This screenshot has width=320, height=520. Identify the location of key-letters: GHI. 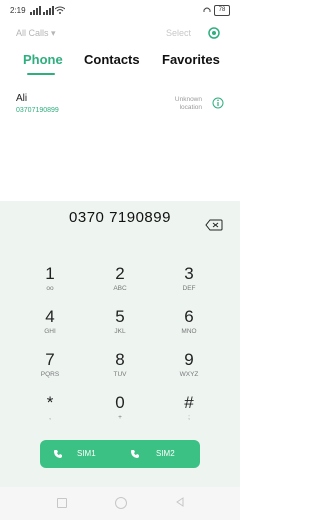
(50, 331).